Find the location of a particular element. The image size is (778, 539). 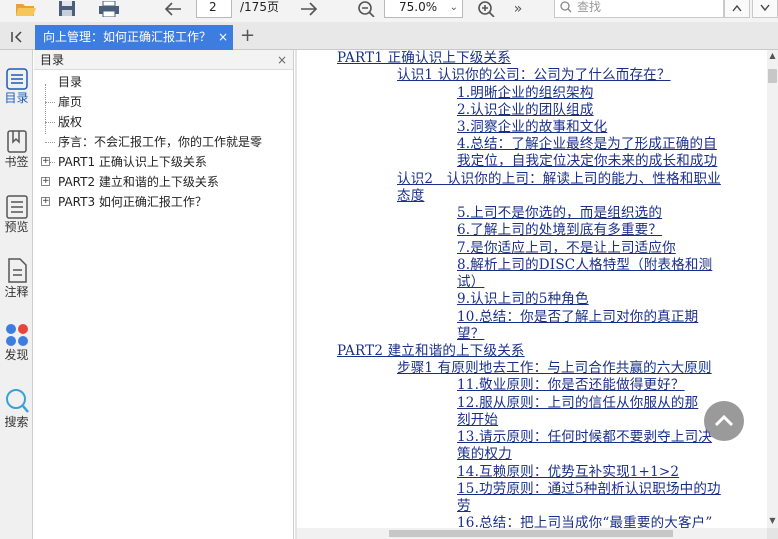

outline-item-label: PART1 正确认识上下级关系 is located at coordinates (132, 162).